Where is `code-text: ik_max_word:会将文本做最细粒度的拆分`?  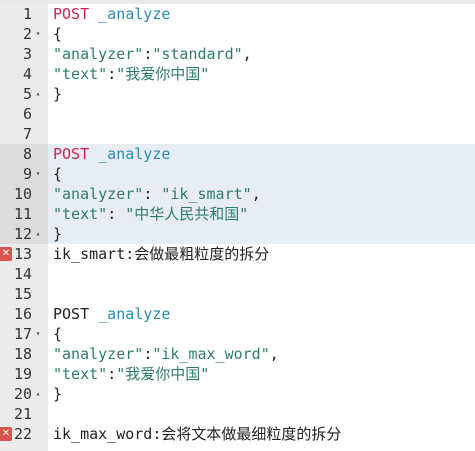 code-text: ik_max_word:会将文本做最细粒度的拆分 is located at coordinates (197, 434).